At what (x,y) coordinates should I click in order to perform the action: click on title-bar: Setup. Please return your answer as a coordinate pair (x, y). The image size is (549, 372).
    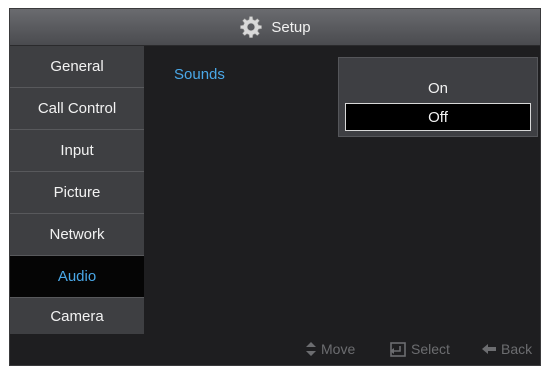
    Looking at the image, I should click on (275, 27).